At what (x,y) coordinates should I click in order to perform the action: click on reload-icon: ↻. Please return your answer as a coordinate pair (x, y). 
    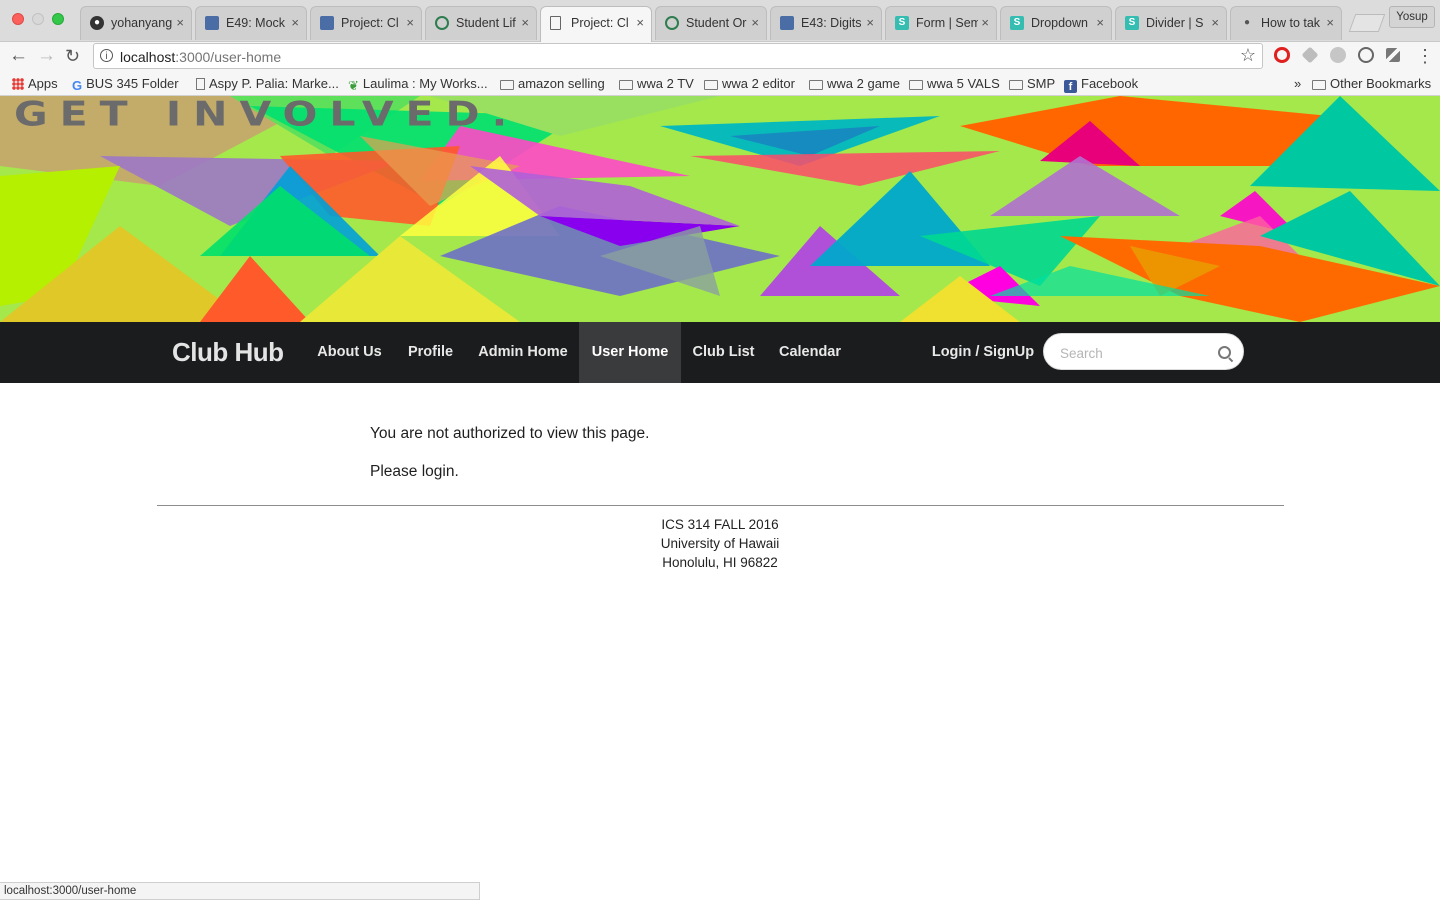
    Looking at the image, I should click on (72, 56).